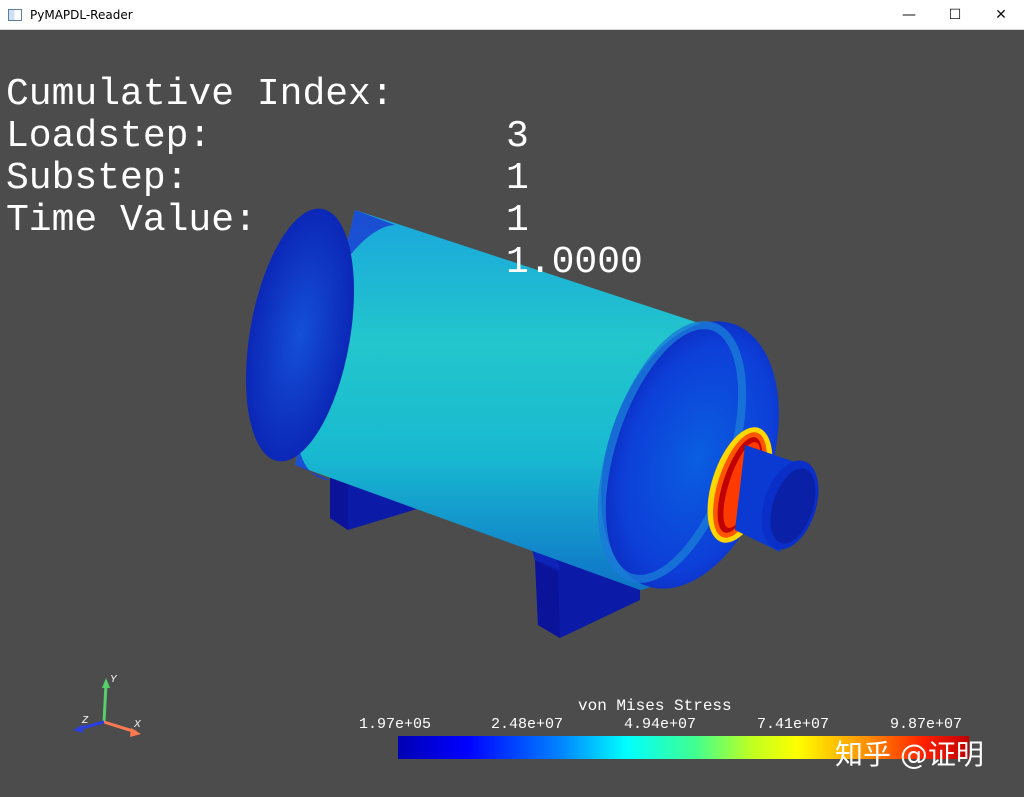 Image resolution: width=1024 pixels, height=797 pixels. Describe the element at coordinates (85, 720) in the screenshot. I see `z-axis-label: Z` at that location.